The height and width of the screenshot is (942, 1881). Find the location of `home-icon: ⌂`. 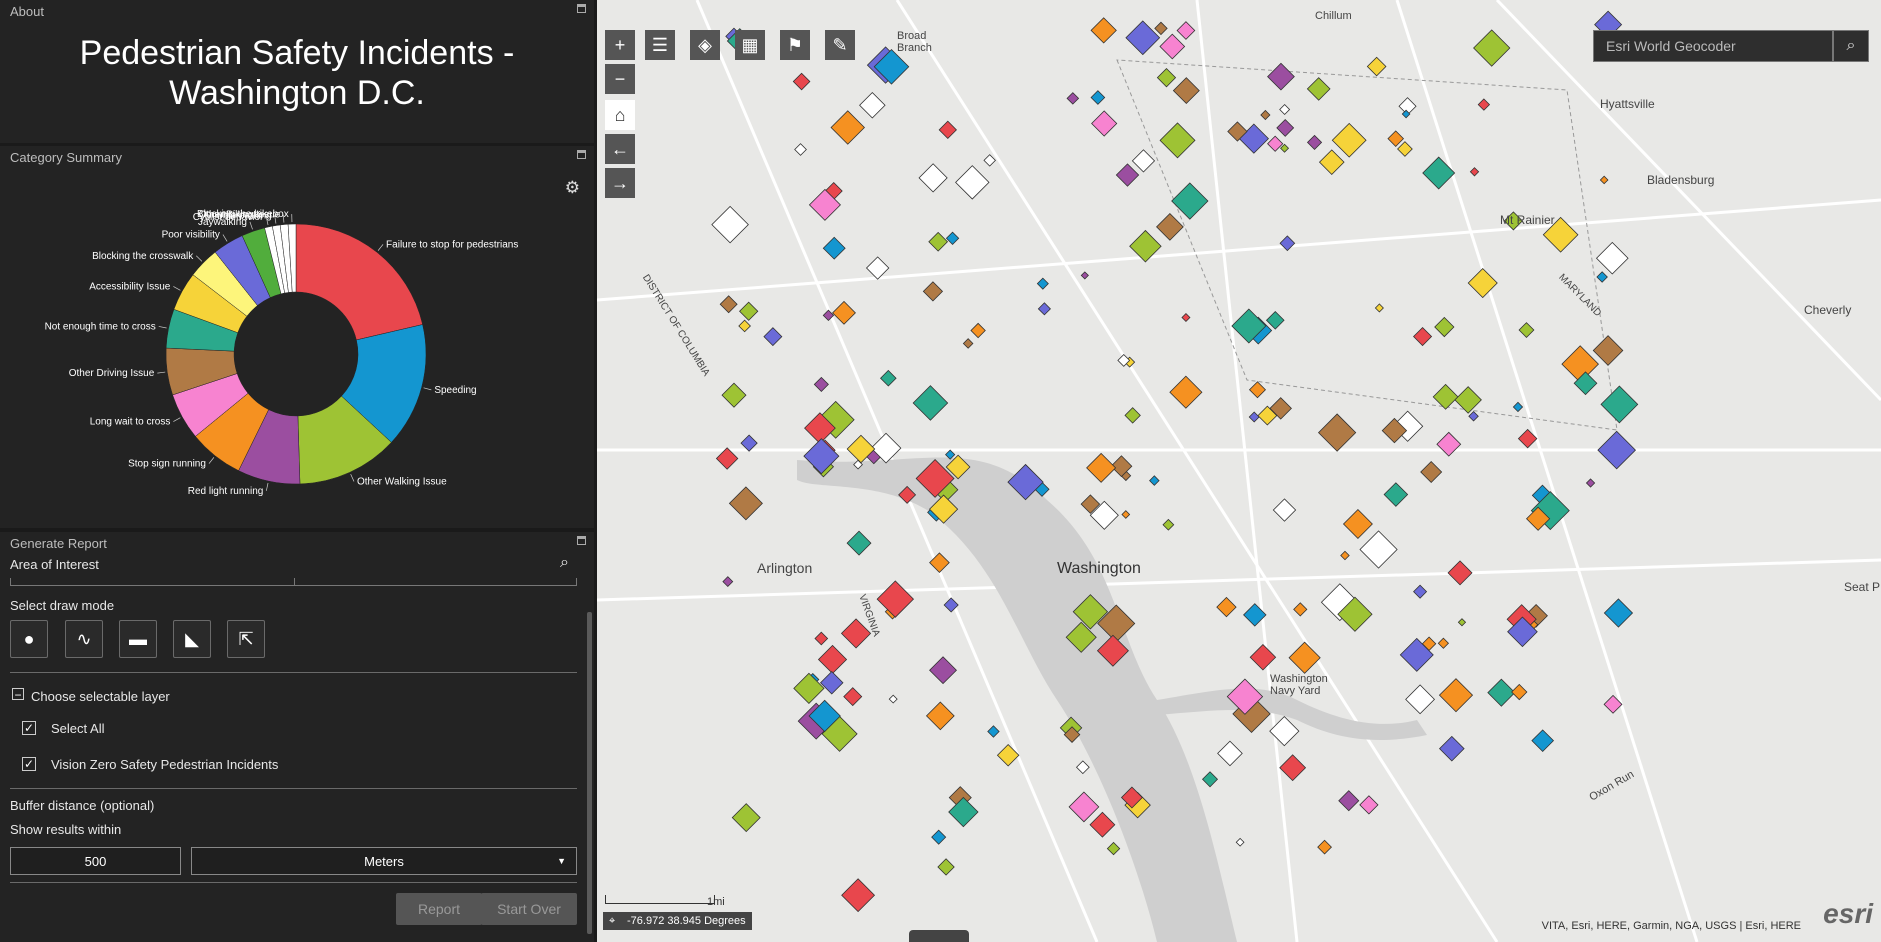

home-icon: ⌂ is located at coordinates (620, 115).